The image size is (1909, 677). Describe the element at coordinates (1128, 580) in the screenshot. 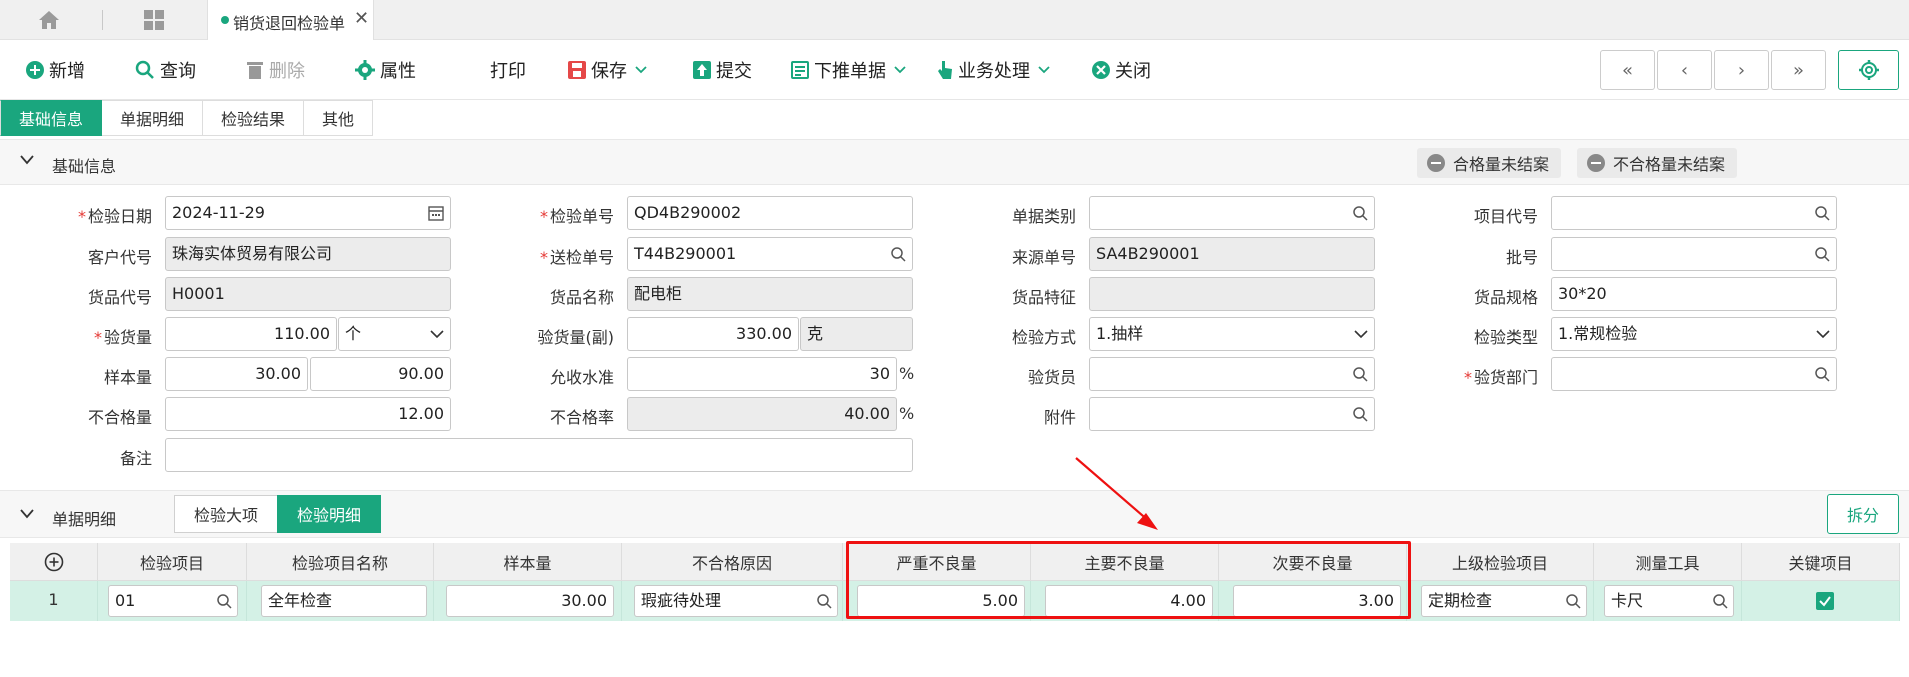

I see `highlight-box` at that location.